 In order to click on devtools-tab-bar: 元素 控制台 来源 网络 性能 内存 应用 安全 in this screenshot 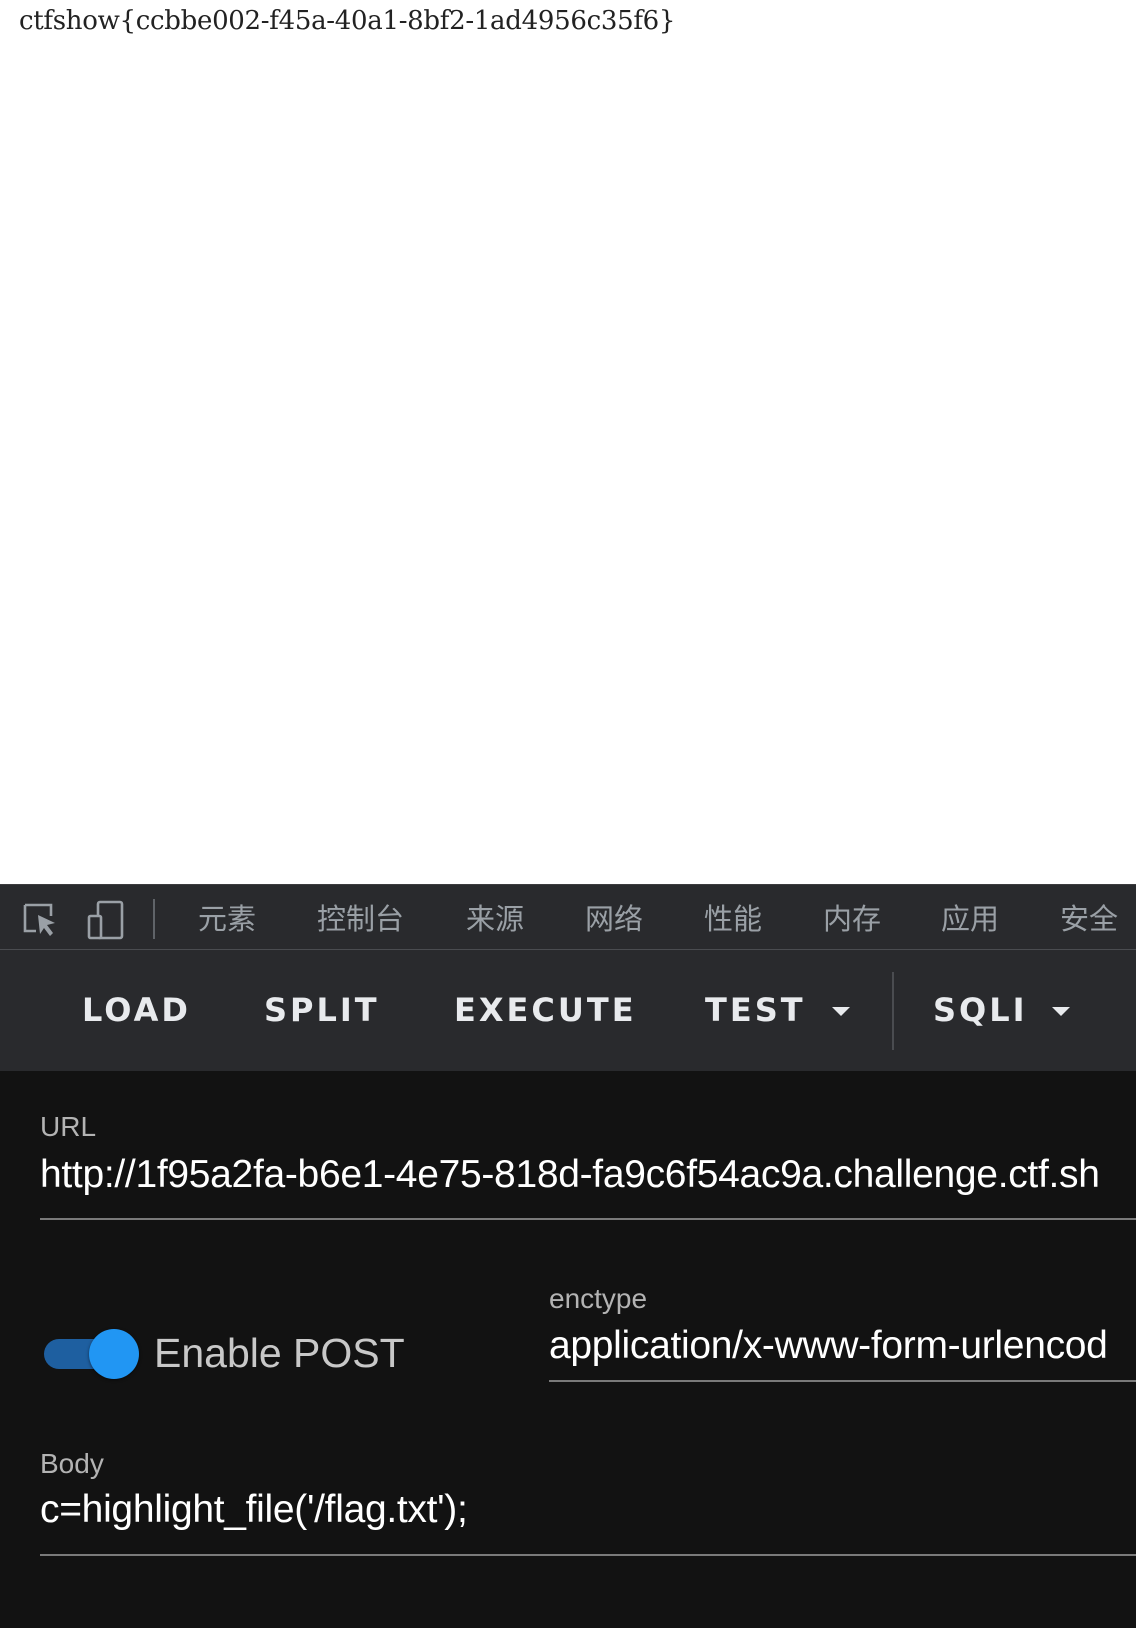, I will do `click(568, 917)`.